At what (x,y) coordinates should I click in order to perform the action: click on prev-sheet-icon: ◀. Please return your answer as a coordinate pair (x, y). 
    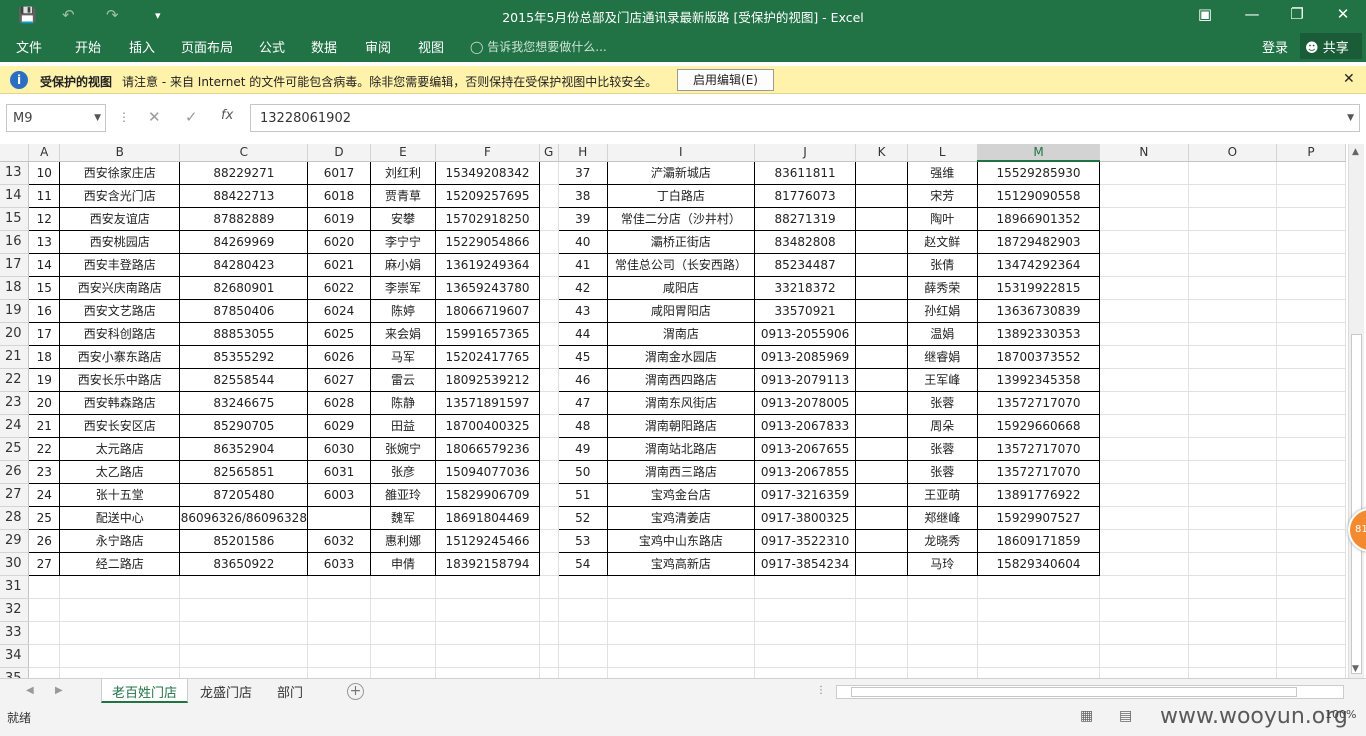
    Looking at the image, I should click on (30, 690).